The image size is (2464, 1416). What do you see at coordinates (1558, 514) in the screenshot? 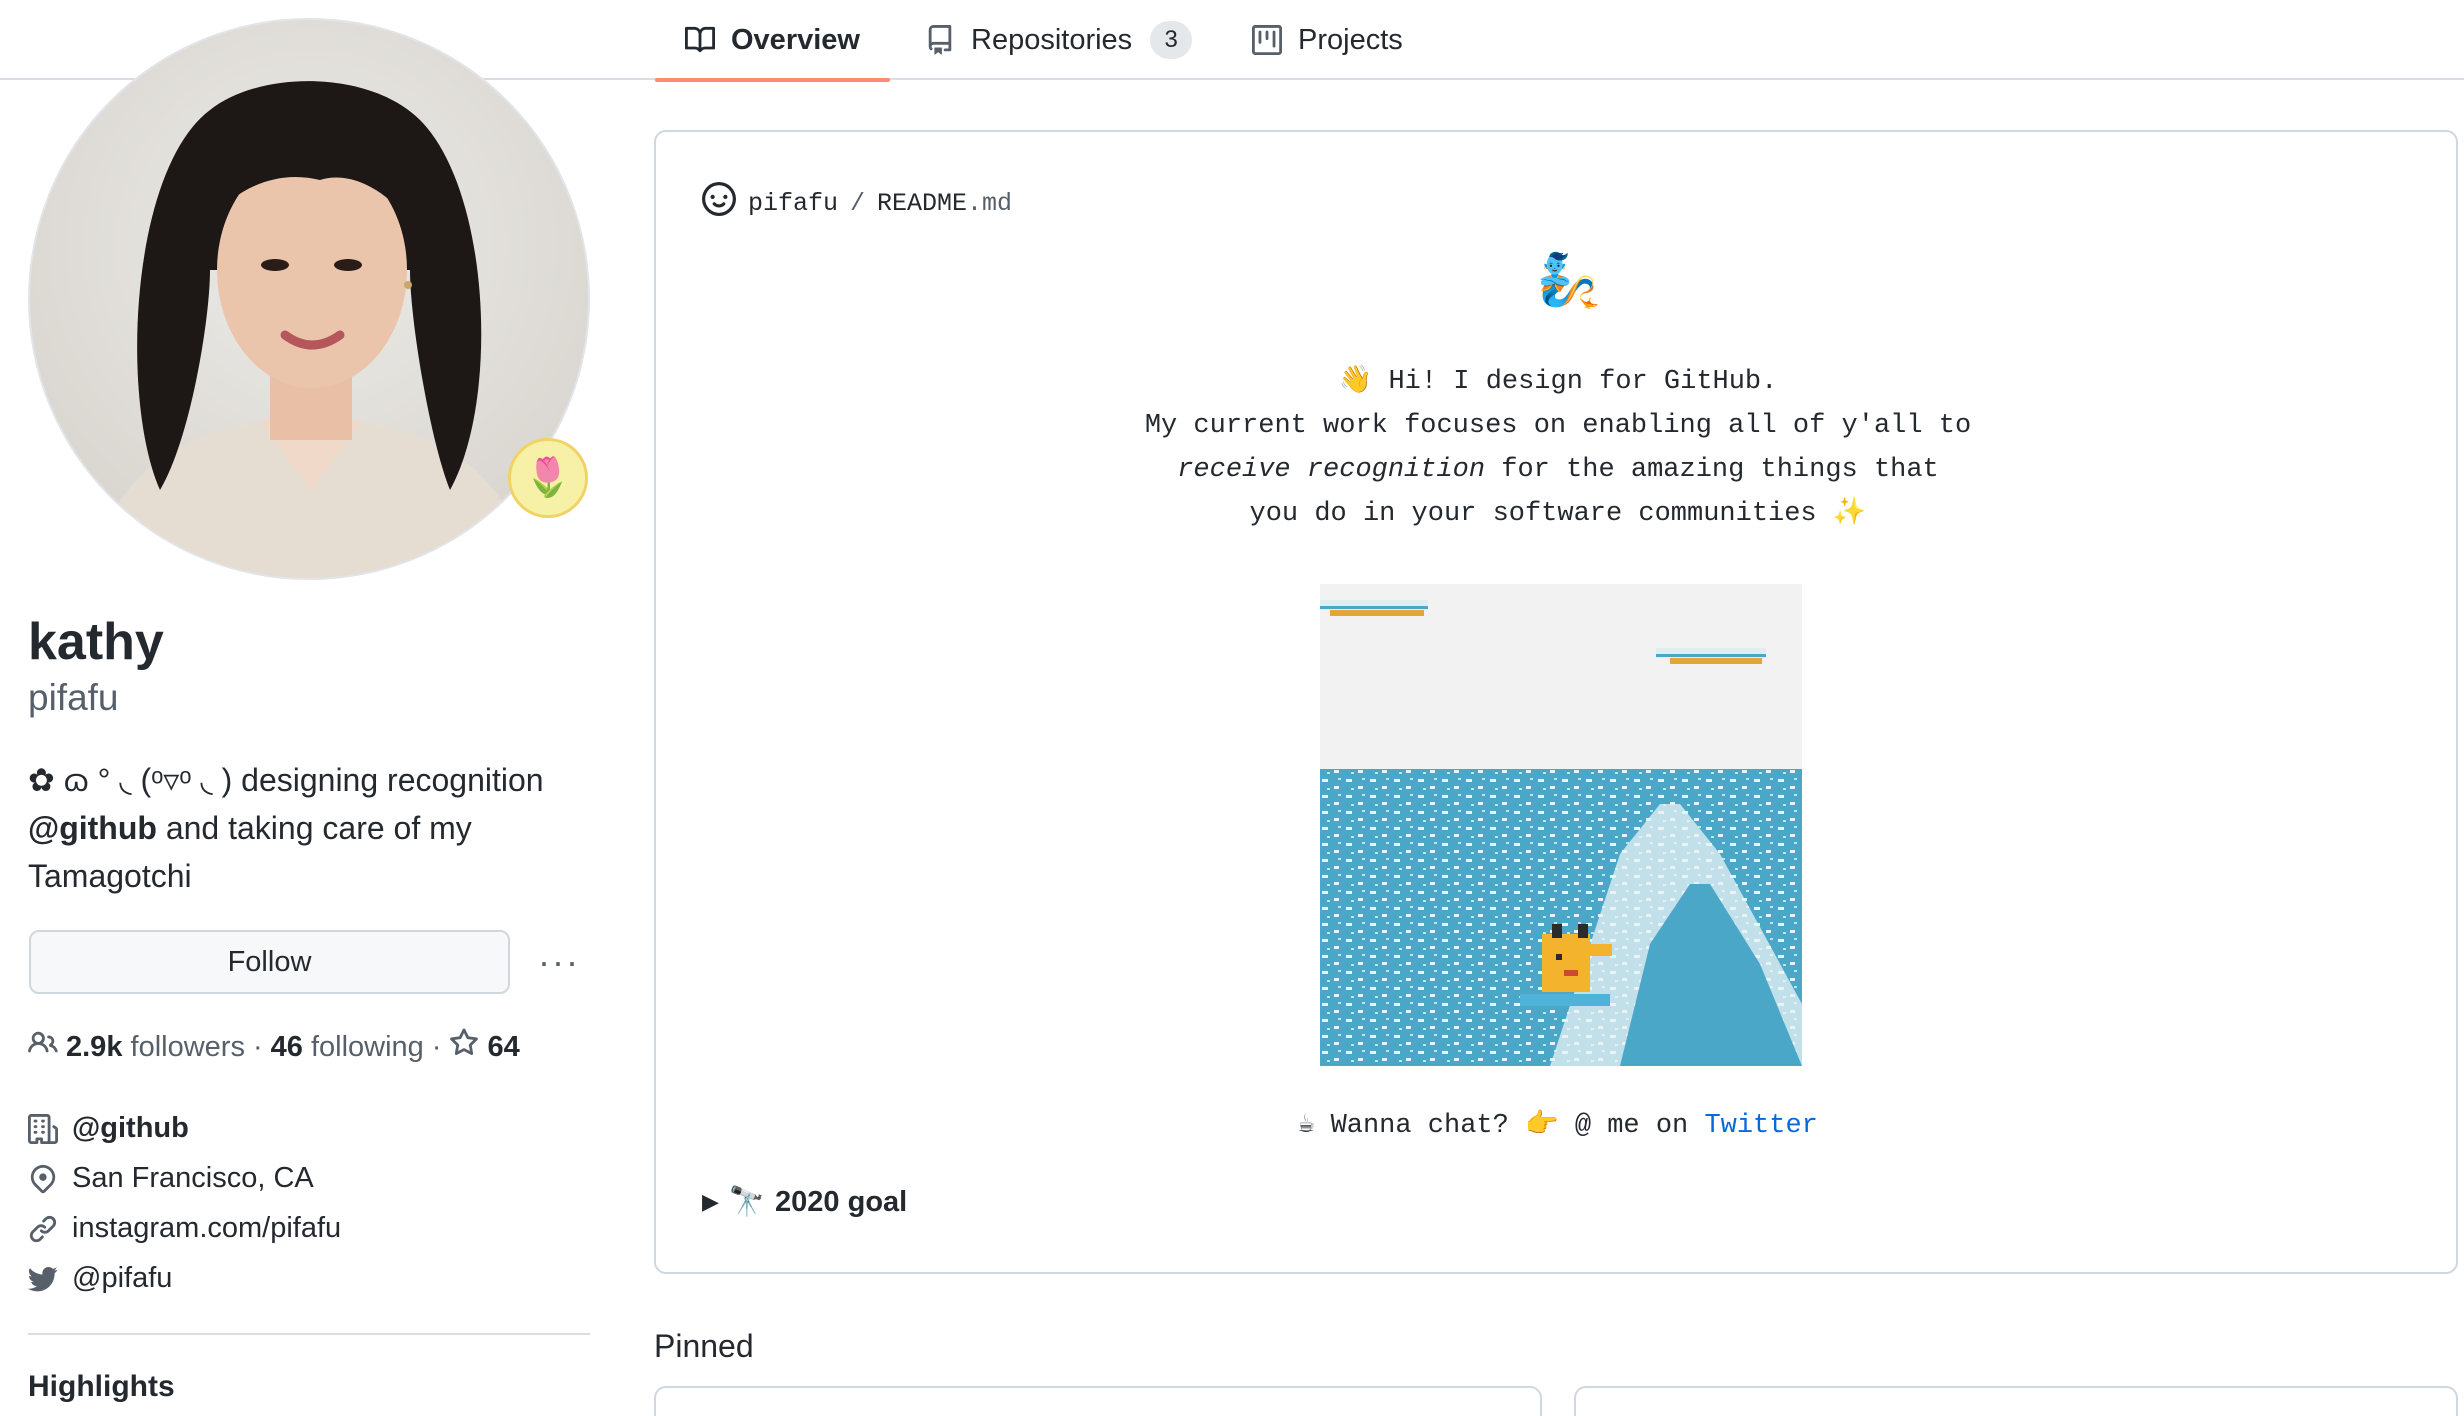
I see `intro-line-4: you do in your software communities ✨` at bounding box center [1558, 514].